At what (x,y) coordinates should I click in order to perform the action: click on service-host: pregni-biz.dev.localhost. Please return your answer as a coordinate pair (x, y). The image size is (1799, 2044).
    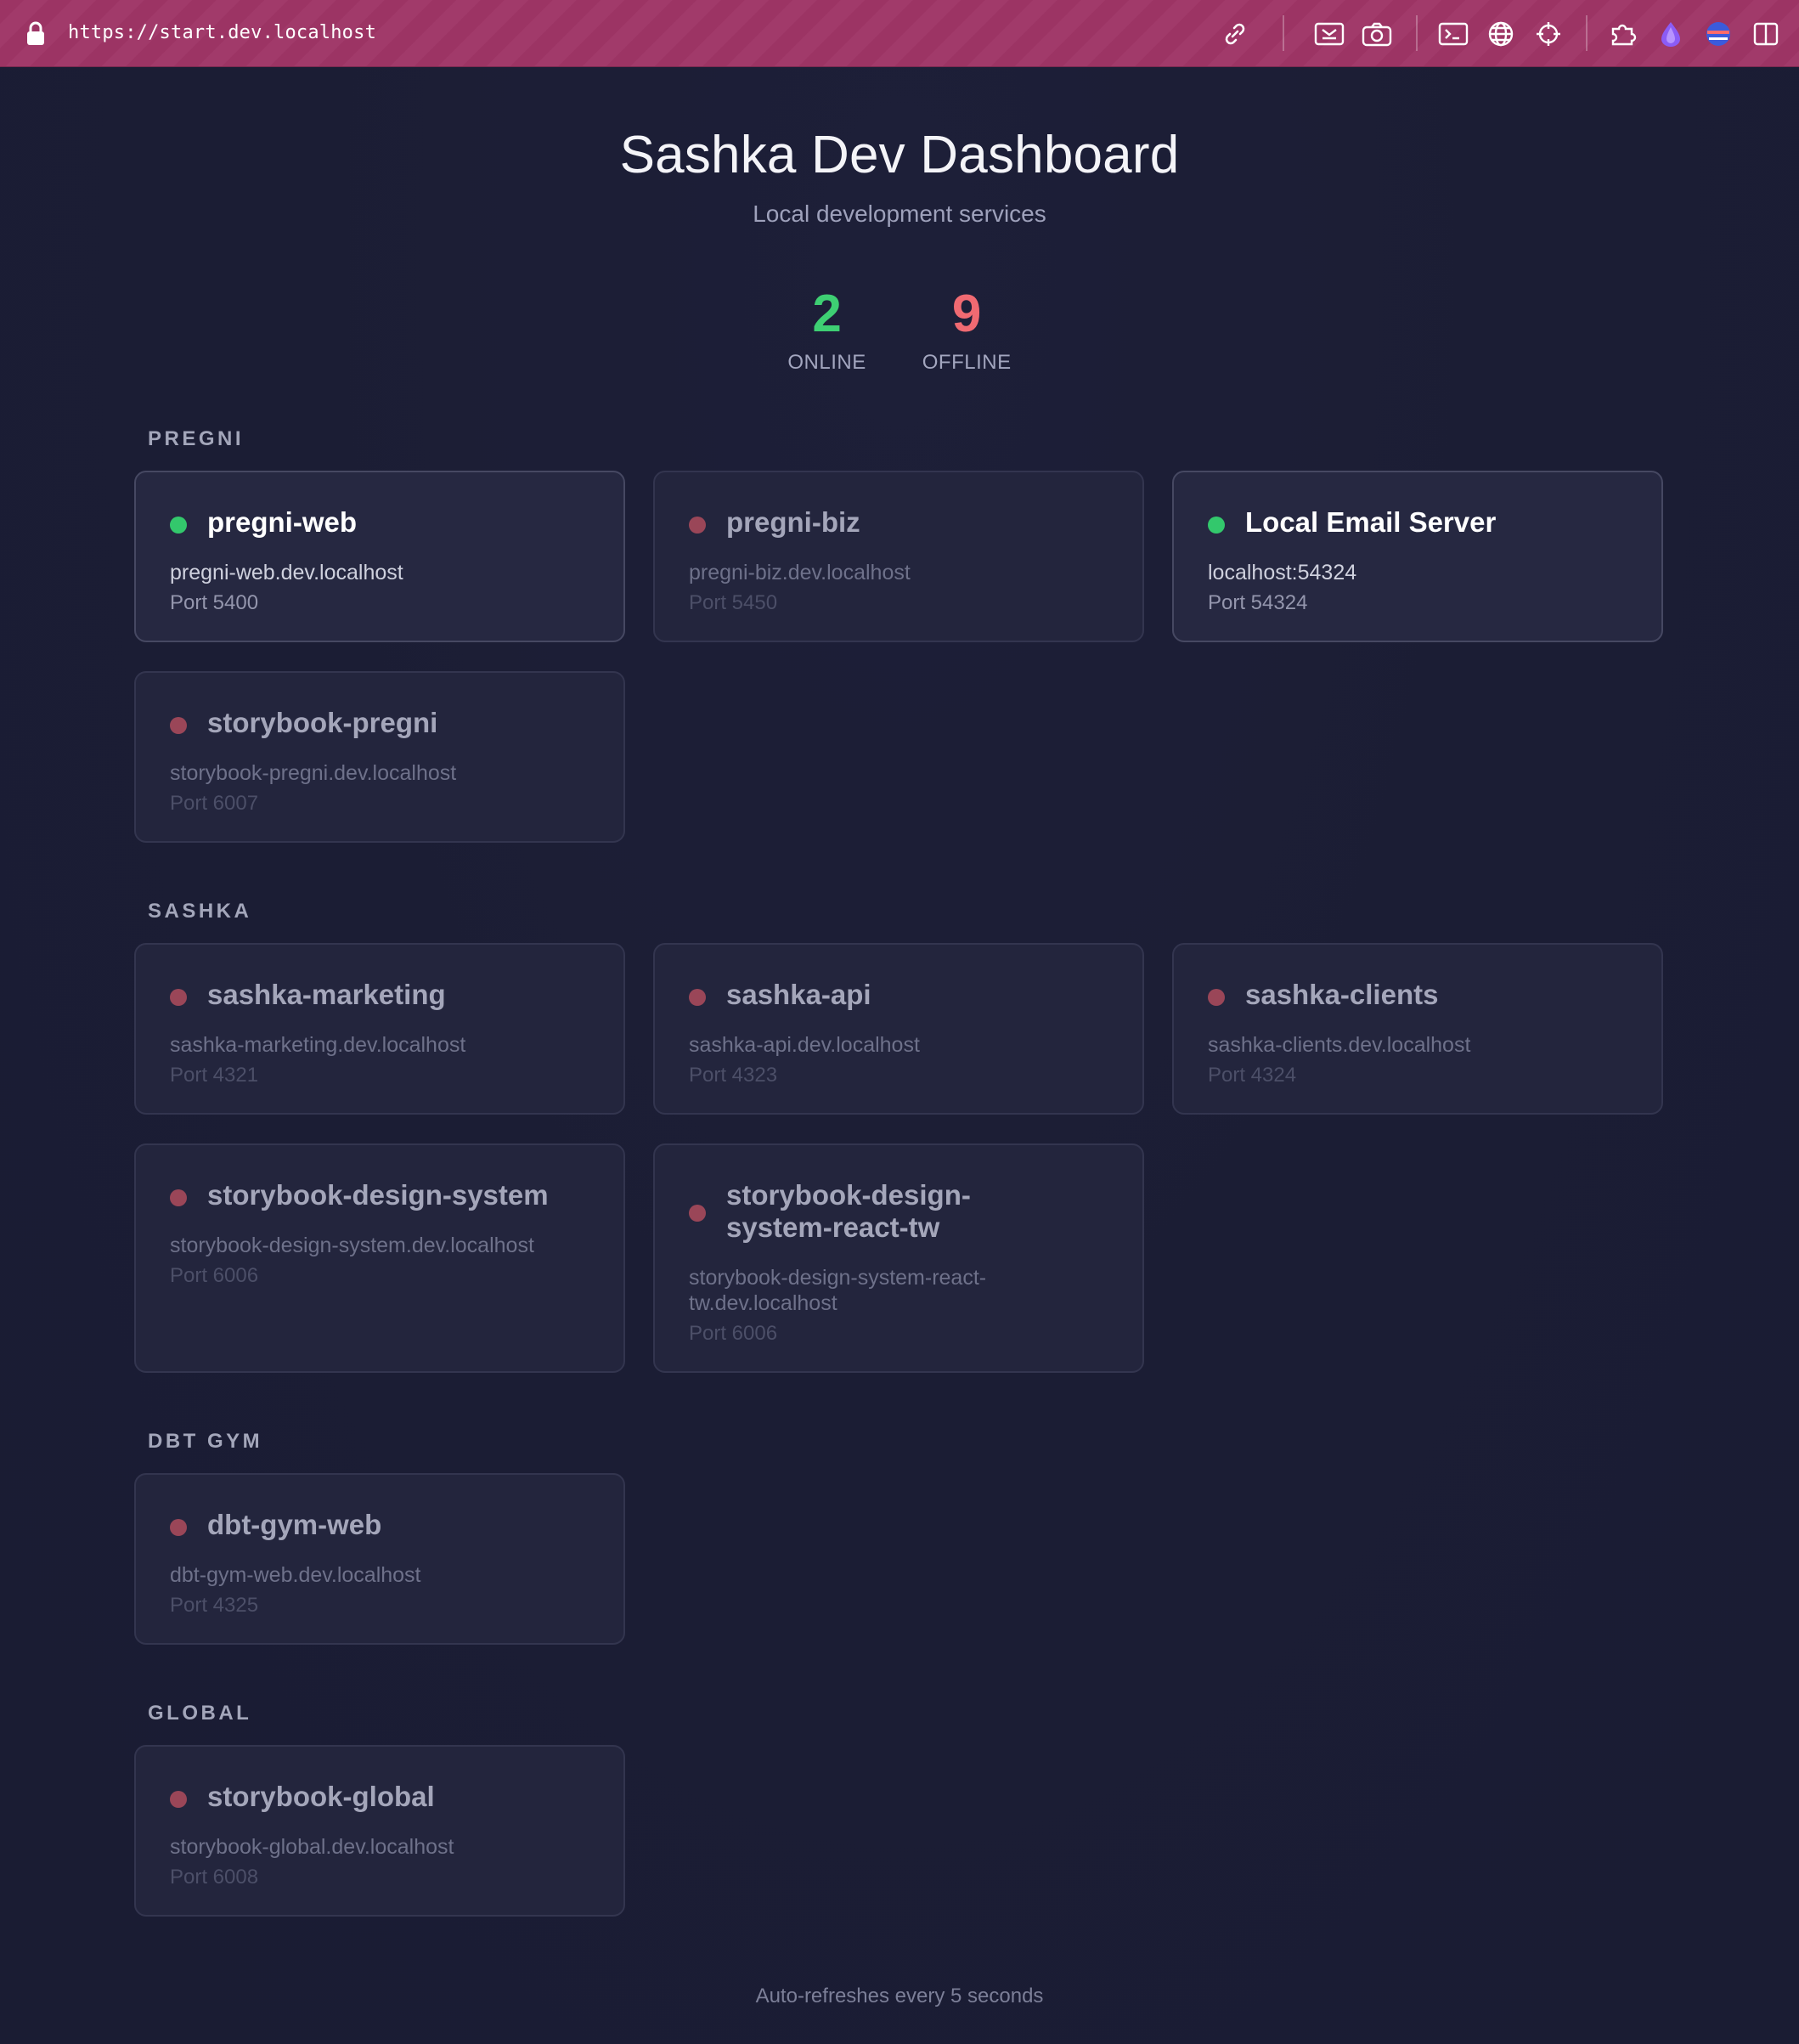
    Looking at the image, I should click on (800, 573).